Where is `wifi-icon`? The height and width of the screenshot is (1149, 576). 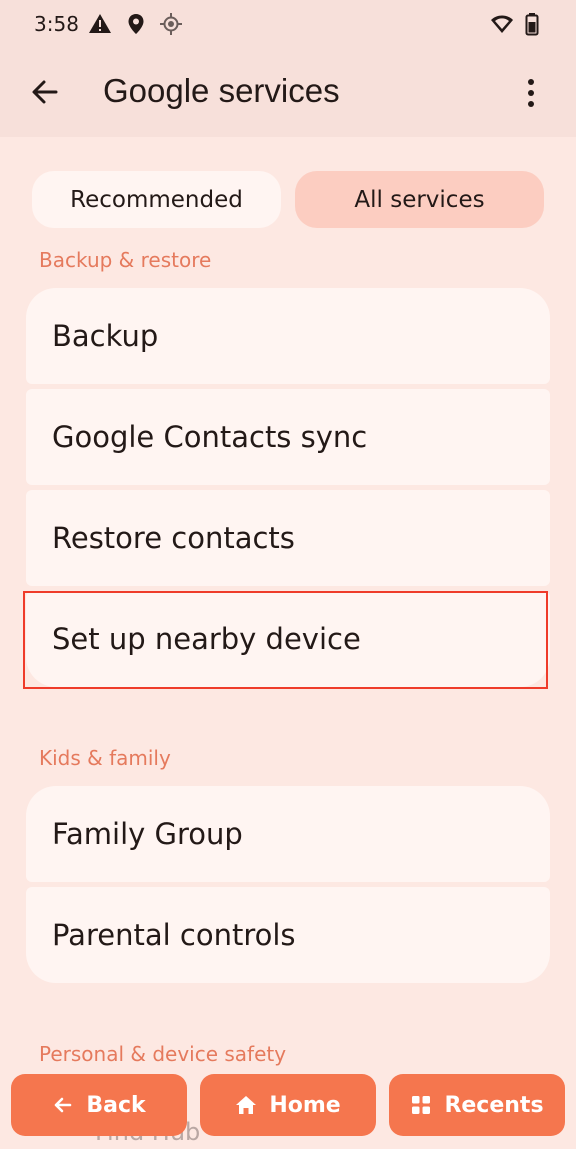
wifi-icon is located at coordinates (502, 24).